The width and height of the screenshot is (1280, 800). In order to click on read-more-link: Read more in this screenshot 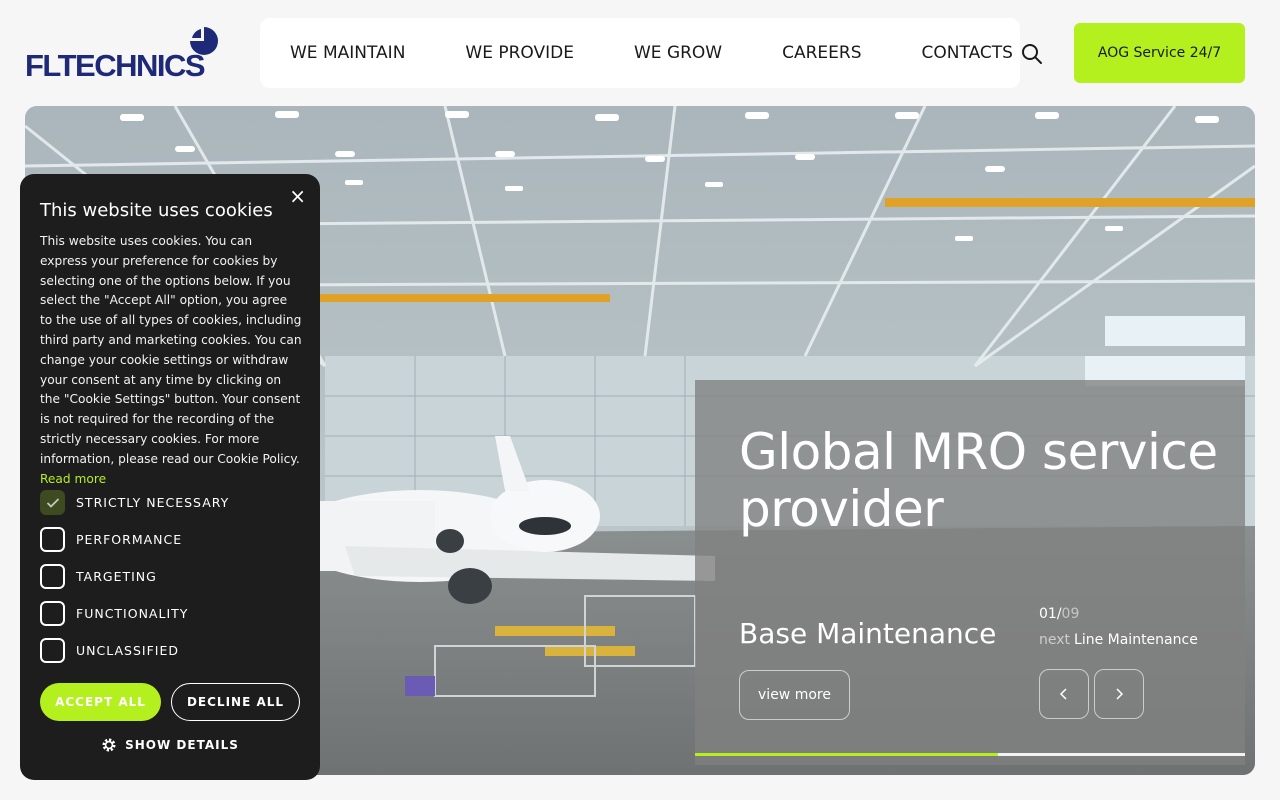, I will do `click(73, 479)`.